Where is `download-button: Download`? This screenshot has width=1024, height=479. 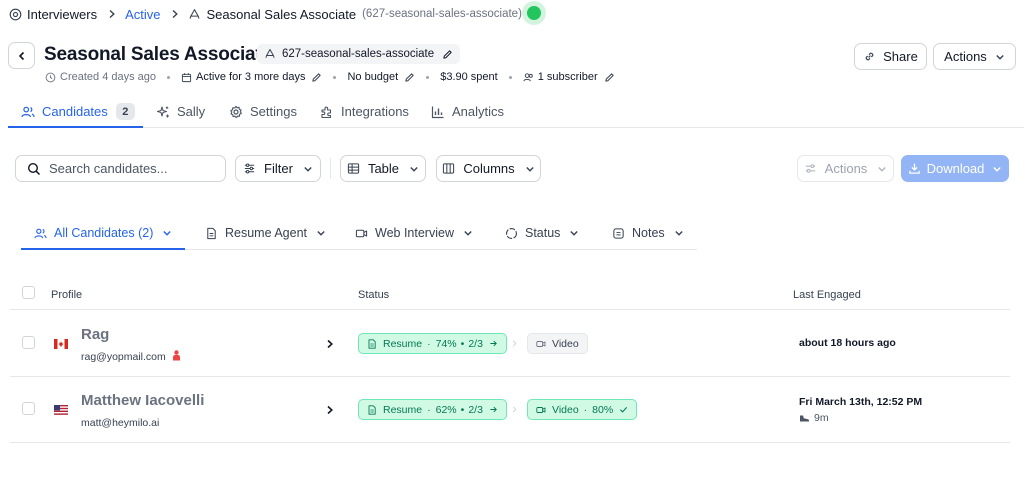
download-button: Download is located at coordinates (955, 168).